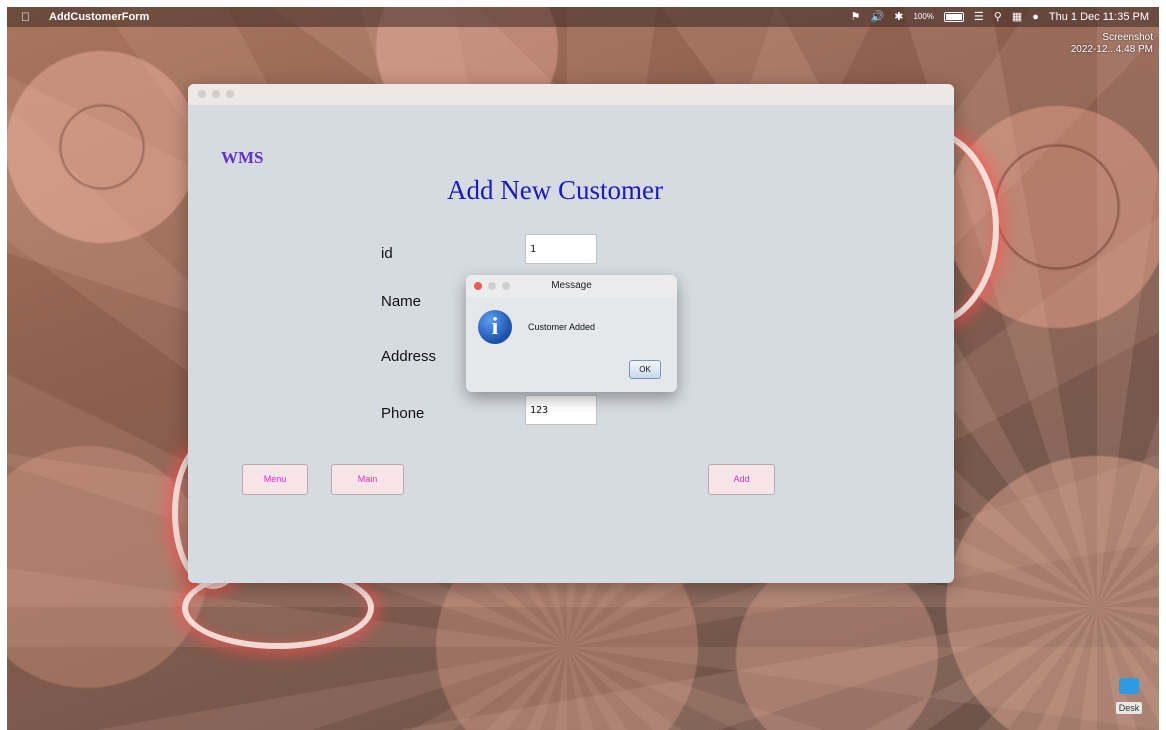  What do you see at coordinates (923, 16) in the screenshot?
I see `battery-percent: 100%` at bounding box center [923, 16].